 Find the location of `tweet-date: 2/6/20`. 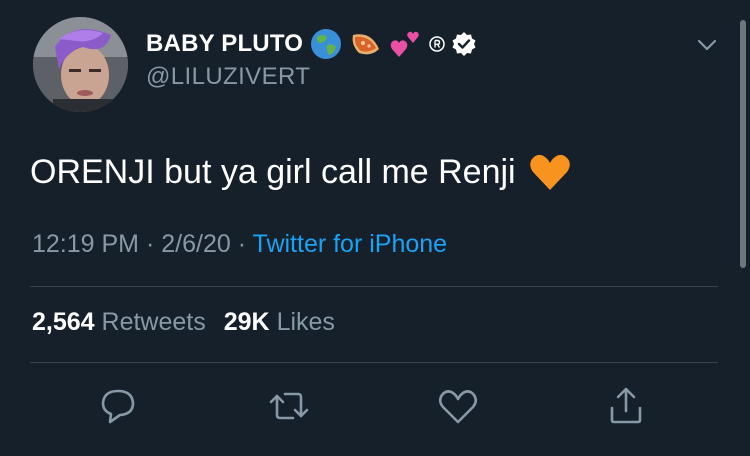

tweet-date: 2/6/20 is located at coordinates (196, 244).